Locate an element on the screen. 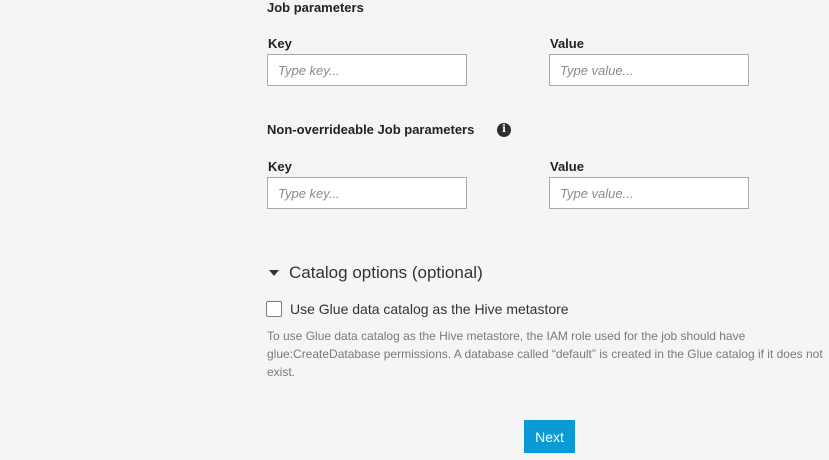  job-parameters-title: Job parameters is located at coordinates (315, 7).